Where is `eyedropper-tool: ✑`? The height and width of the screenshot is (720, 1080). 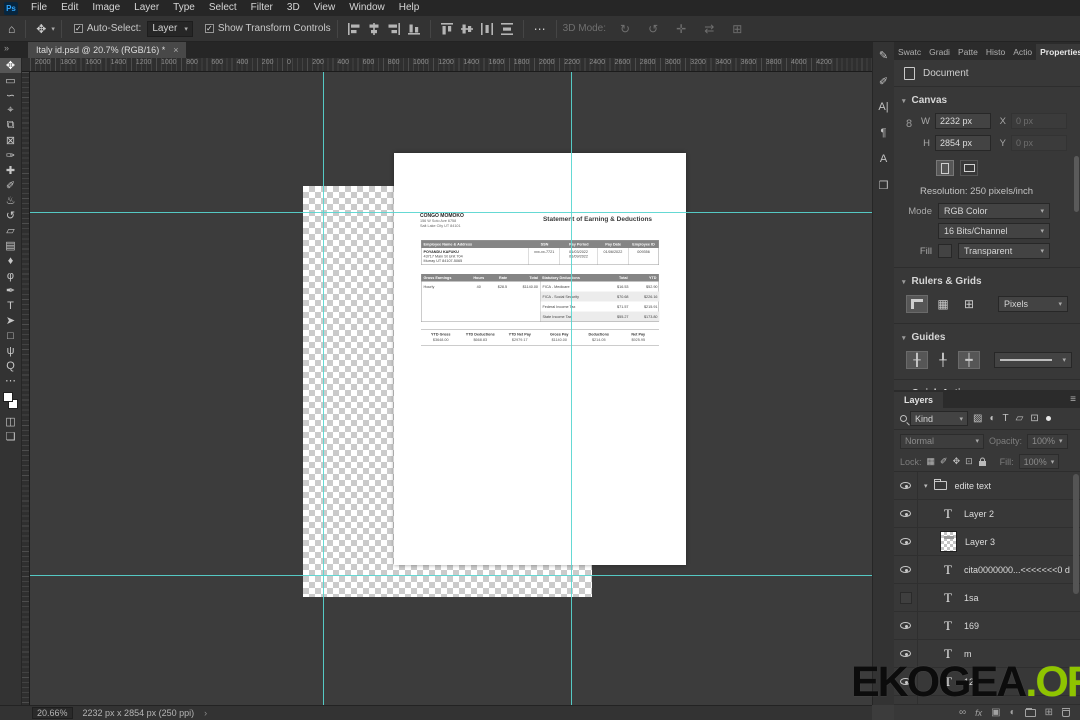 eyedropper-tool: ✑ is located at coordinates (10, 155).